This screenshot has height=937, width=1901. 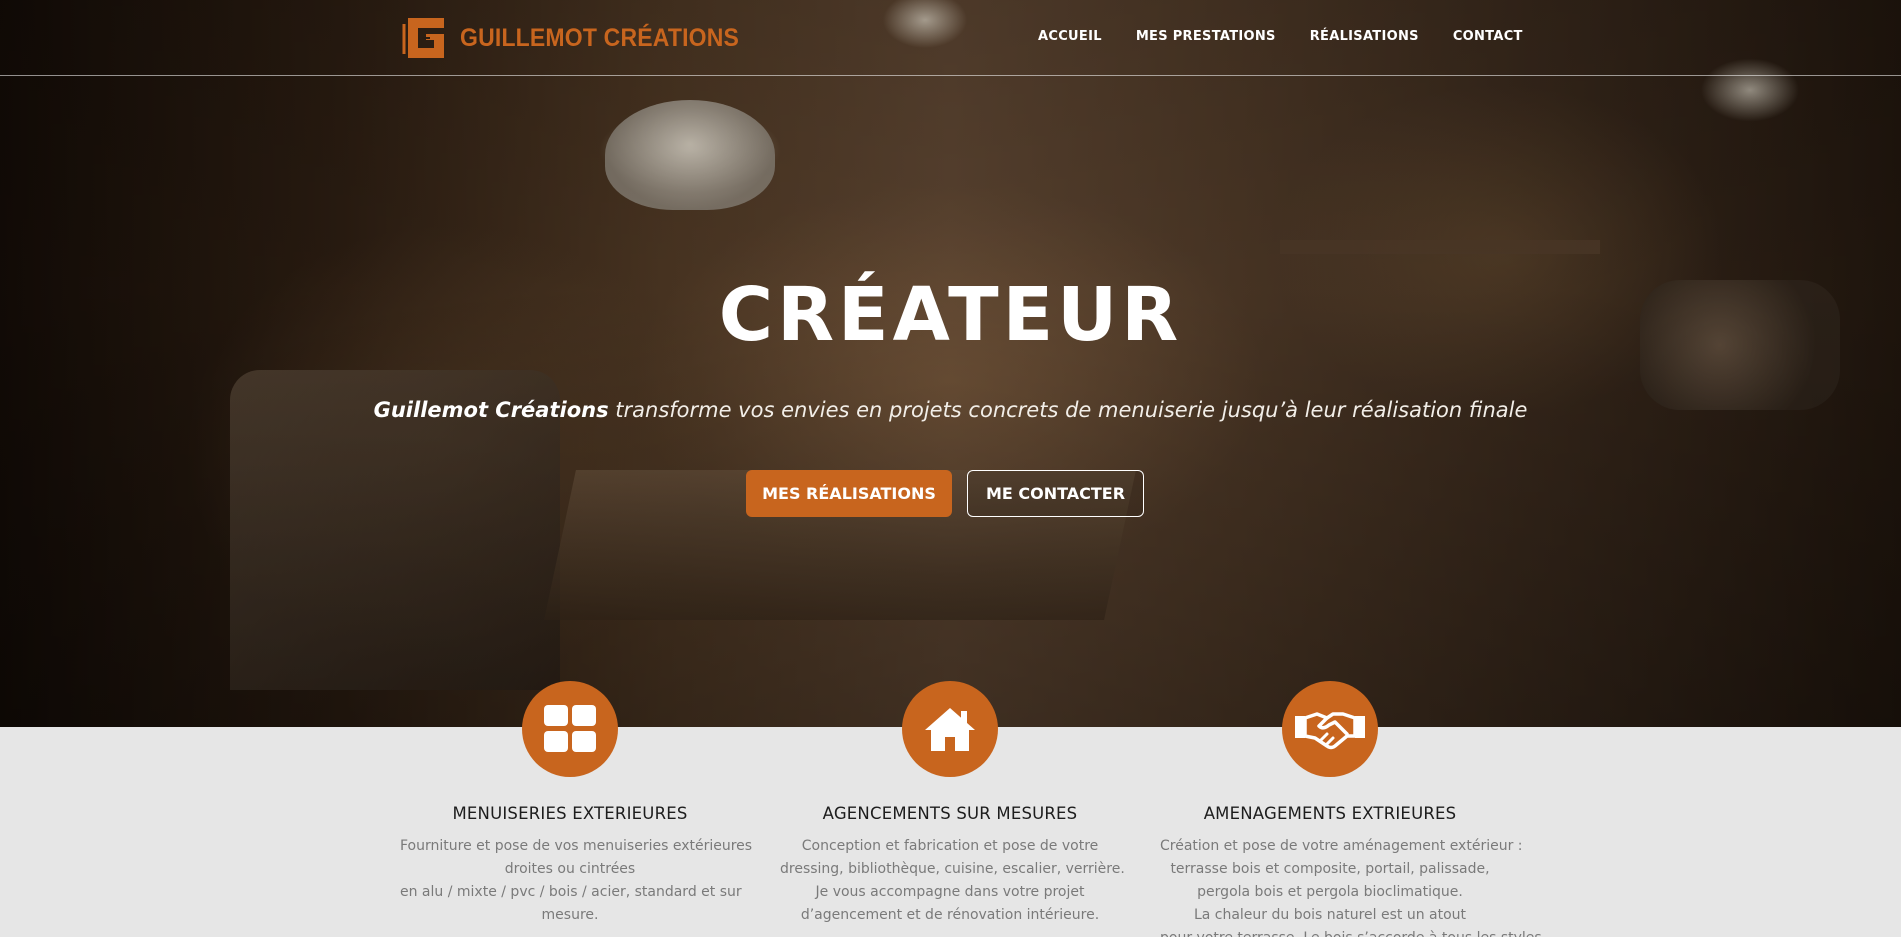 What do you see at coordinates (950, 813) in the screenshot?
I see `service-title: AGENCEMENTS SUR MESURES` at bounding box center [950, 813].